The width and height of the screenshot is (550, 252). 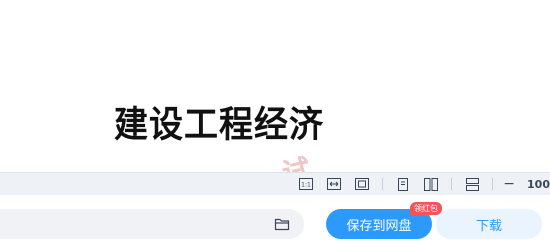 I want to click on single-page-icon, so click(x=403, y=184).